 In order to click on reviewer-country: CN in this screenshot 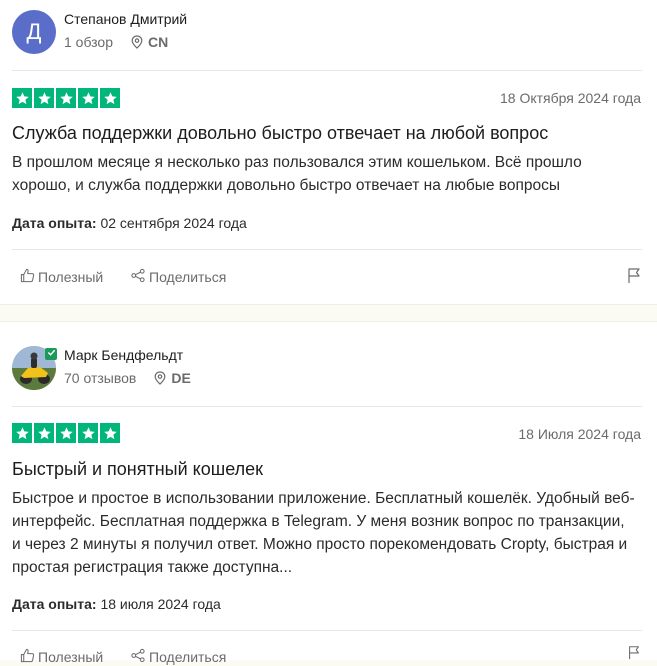, I will do `click(158, 42)`.